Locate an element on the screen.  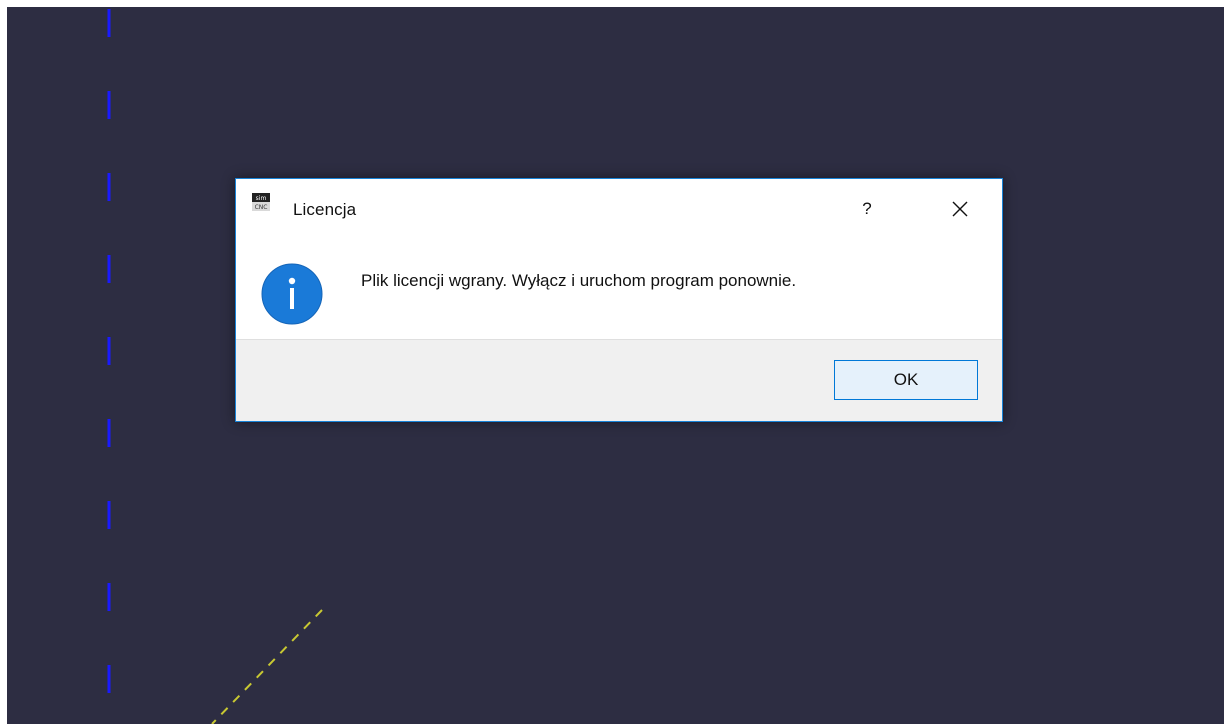
close-button is located at coordinates (960, 209).